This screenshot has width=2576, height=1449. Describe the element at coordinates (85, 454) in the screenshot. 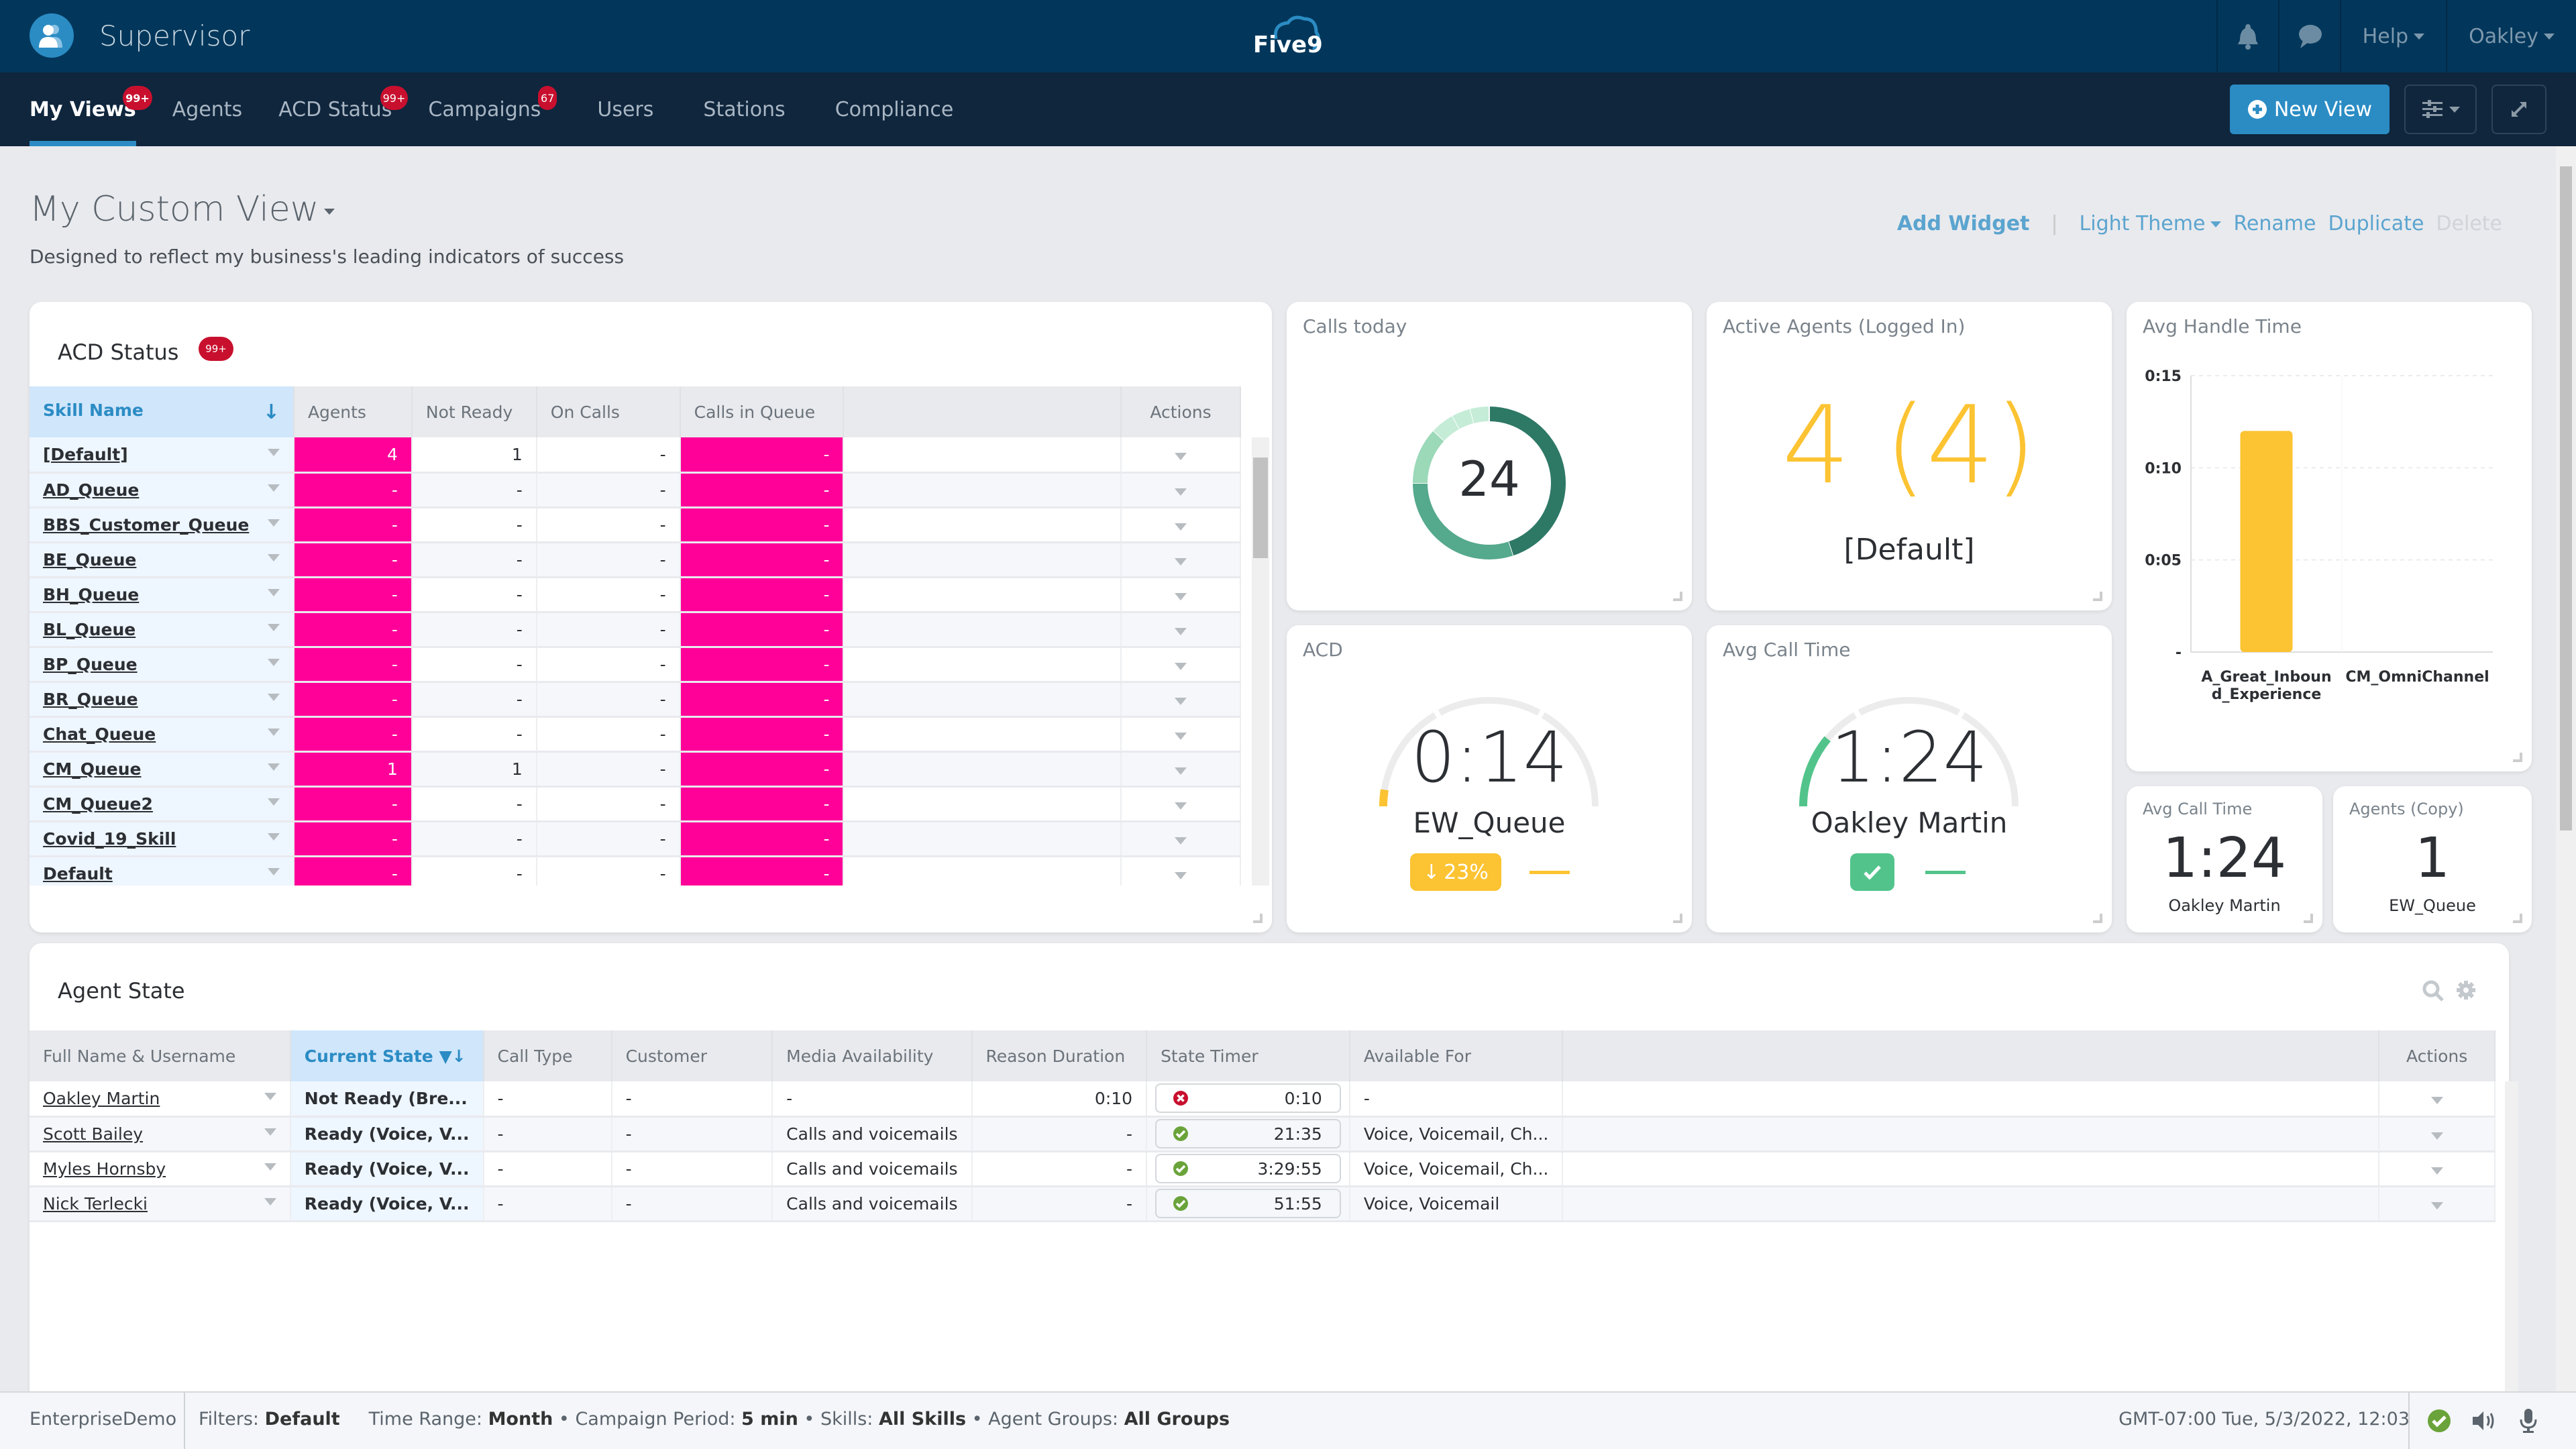

I see `skill-link: [Default]` at that location.